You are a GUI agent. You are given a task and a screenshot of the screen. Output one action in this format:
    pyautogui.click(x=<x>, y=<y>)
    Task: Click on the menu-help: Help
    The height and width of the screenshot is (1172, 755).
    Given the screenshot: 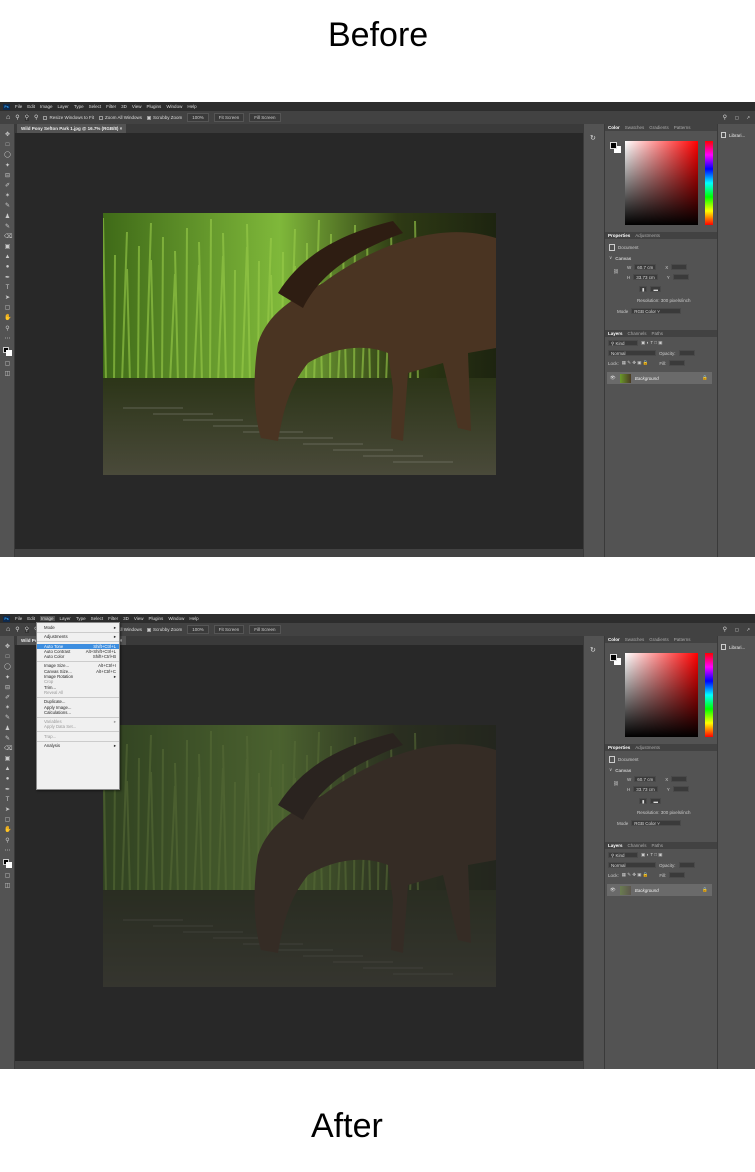 What is the action you would take?
    pyautogui.click(x=191, y=106)
    